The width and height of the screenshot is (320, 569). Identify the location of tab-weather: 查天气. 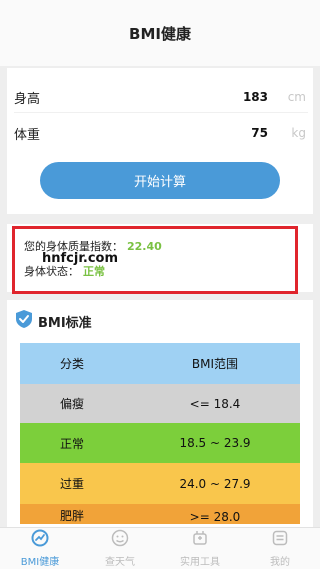
(120, 548).